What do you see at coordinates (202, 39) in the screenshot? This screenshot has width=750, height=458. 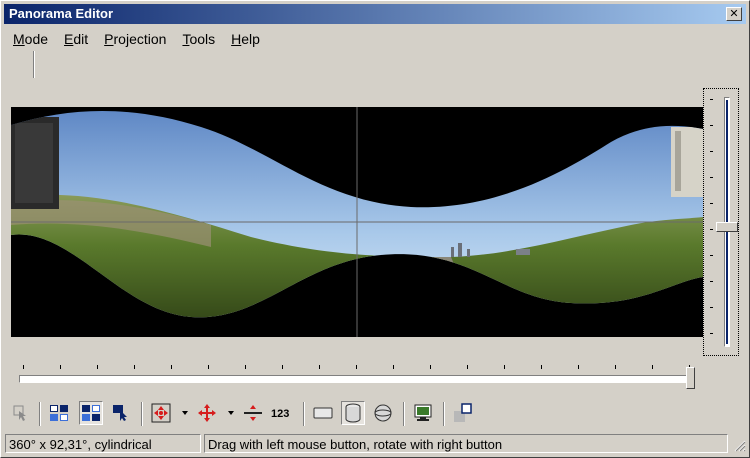 I see `menu-tools-label: ools` at bounding box center [202, 39].